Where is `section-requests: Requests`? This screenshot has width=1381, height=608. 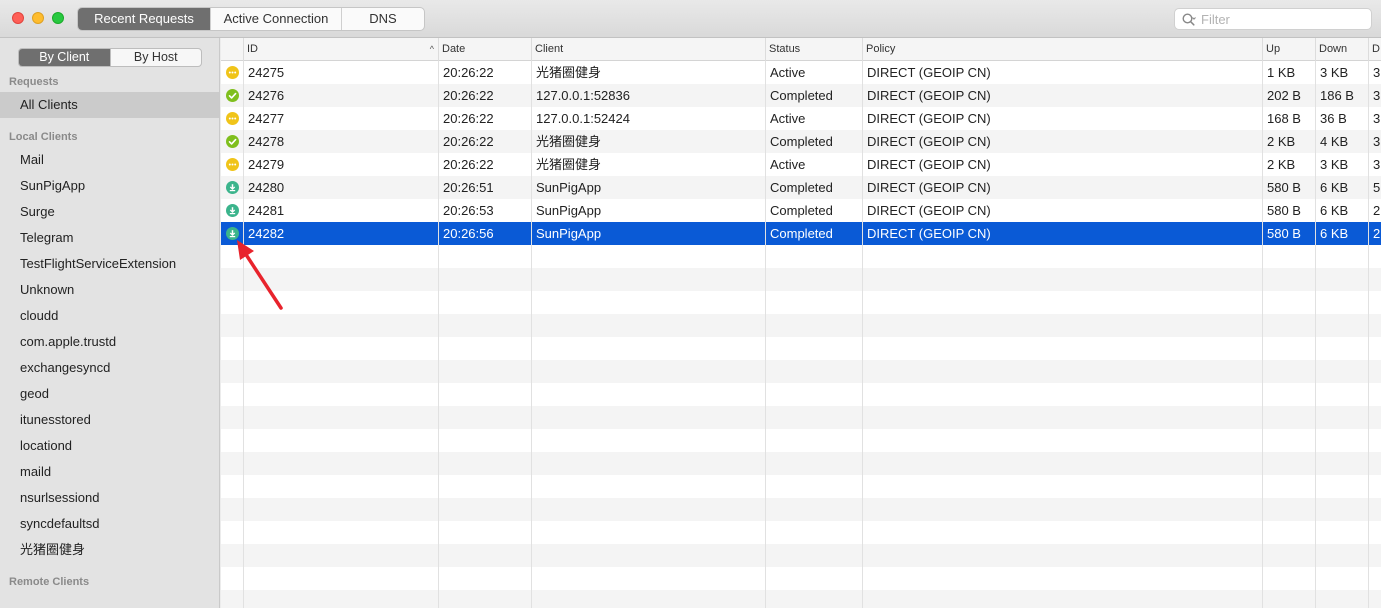
section-requests: Requests is located at coordinates (34, 82).